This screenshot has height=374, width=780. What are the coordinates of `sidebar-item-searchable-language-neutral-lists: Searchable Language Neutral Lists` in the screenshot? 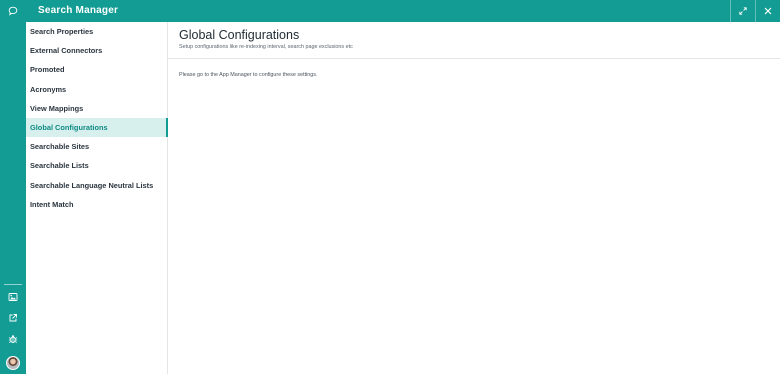 It's located at (96, 185).